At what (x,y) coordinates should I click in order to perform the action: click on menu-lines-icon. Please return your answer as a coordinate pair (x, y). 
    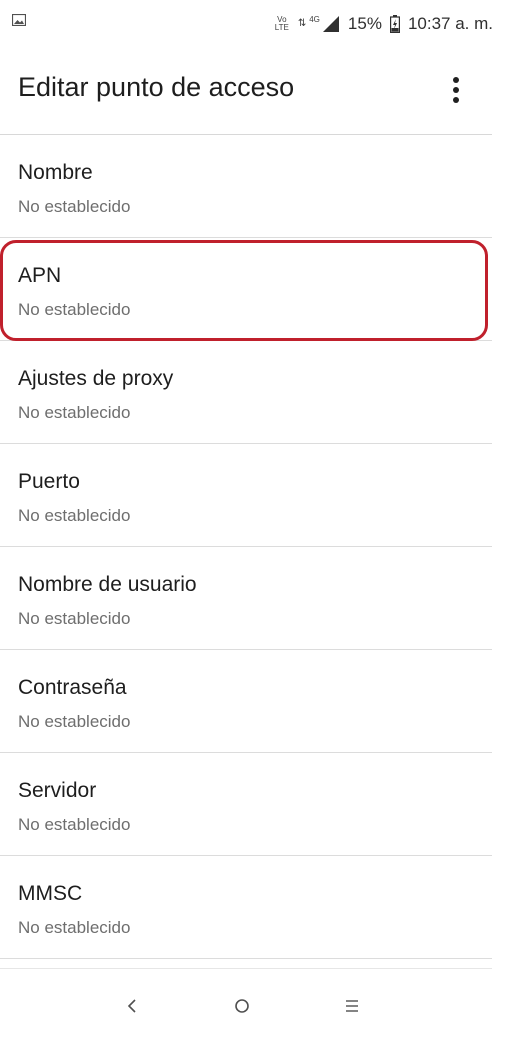
    Looking at the image, I should click on (352, 1006).